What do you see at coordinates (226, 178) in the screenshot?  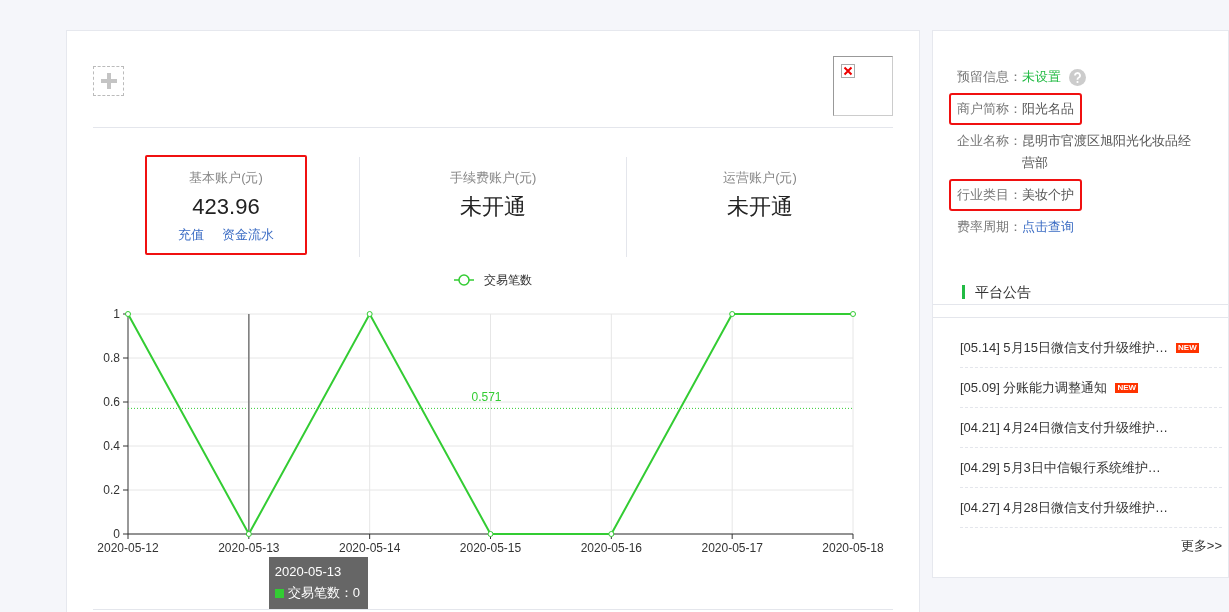 I see `account-label: 基本账户(元)` at bounding box center [226, 178].